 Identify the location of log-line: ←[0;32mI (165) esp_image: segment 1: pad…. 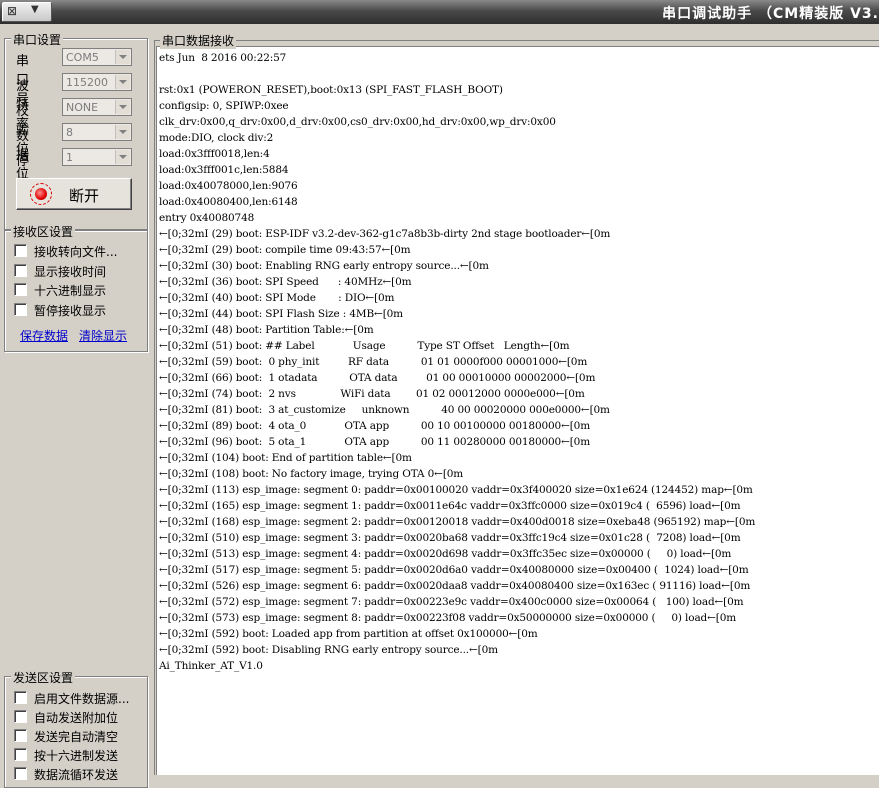
(450, 506).